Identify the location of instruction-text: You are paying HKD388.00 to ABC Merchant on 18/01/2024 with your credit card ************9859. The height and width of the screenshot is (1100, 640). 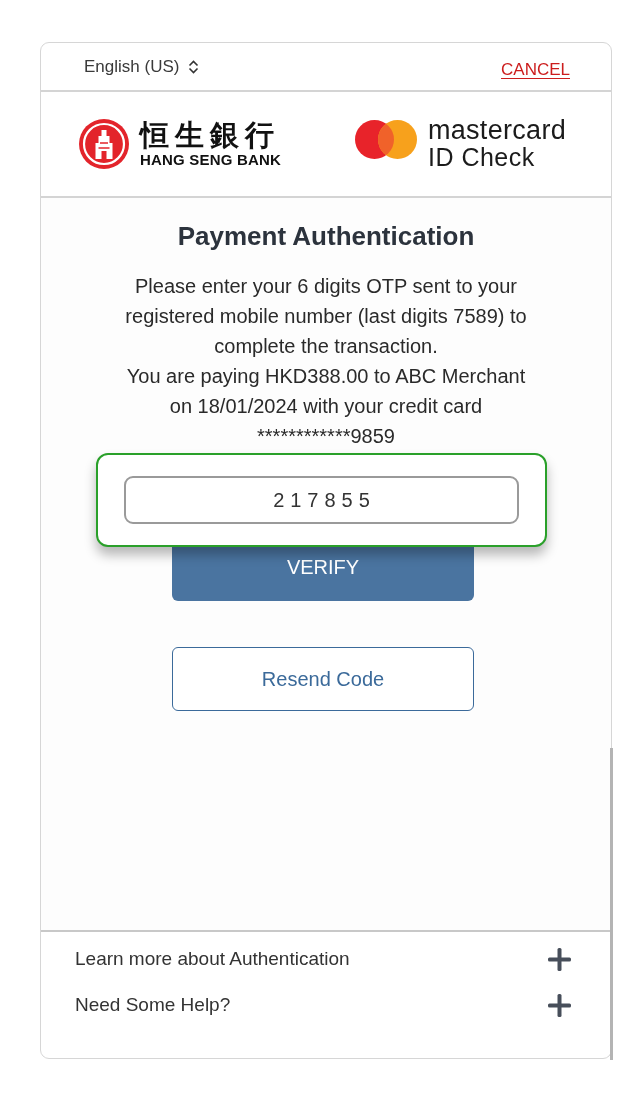
(326, 406).